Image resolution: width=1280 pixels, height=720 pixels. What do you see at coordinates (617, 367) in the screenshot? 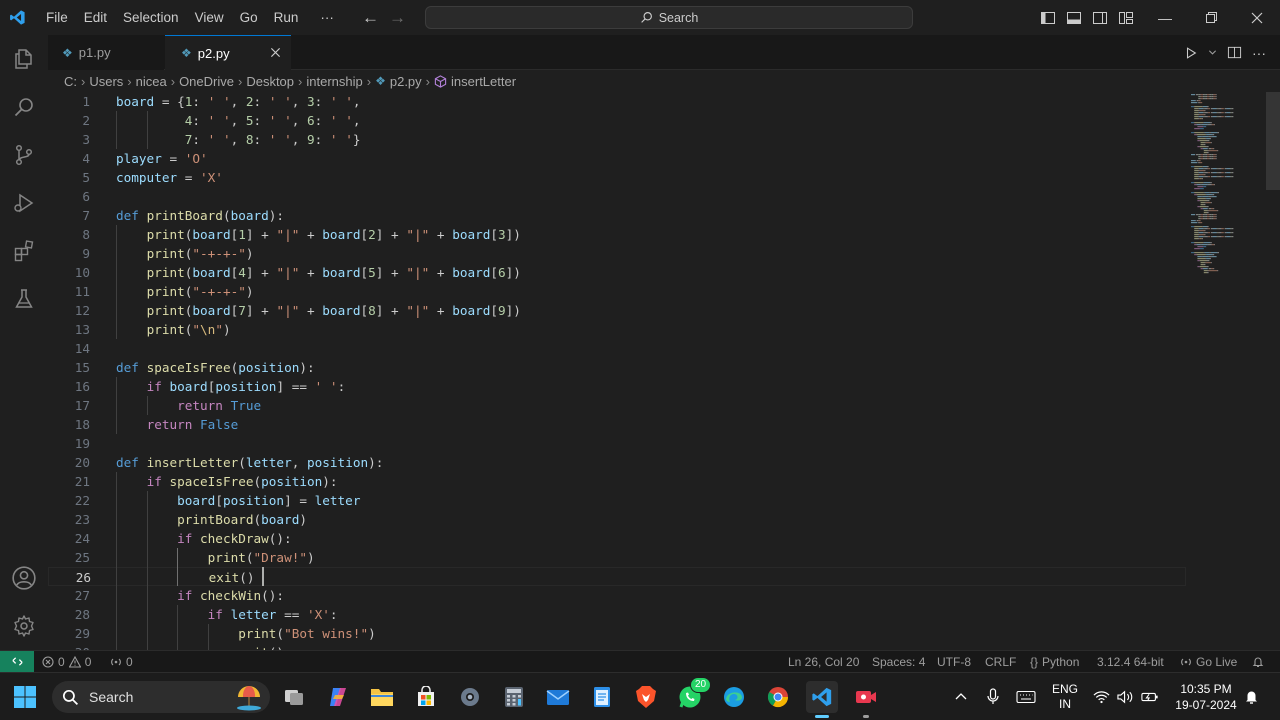
I see `code-line: 15 def spaceIsFree(position):` at bounding box center [617, 367].